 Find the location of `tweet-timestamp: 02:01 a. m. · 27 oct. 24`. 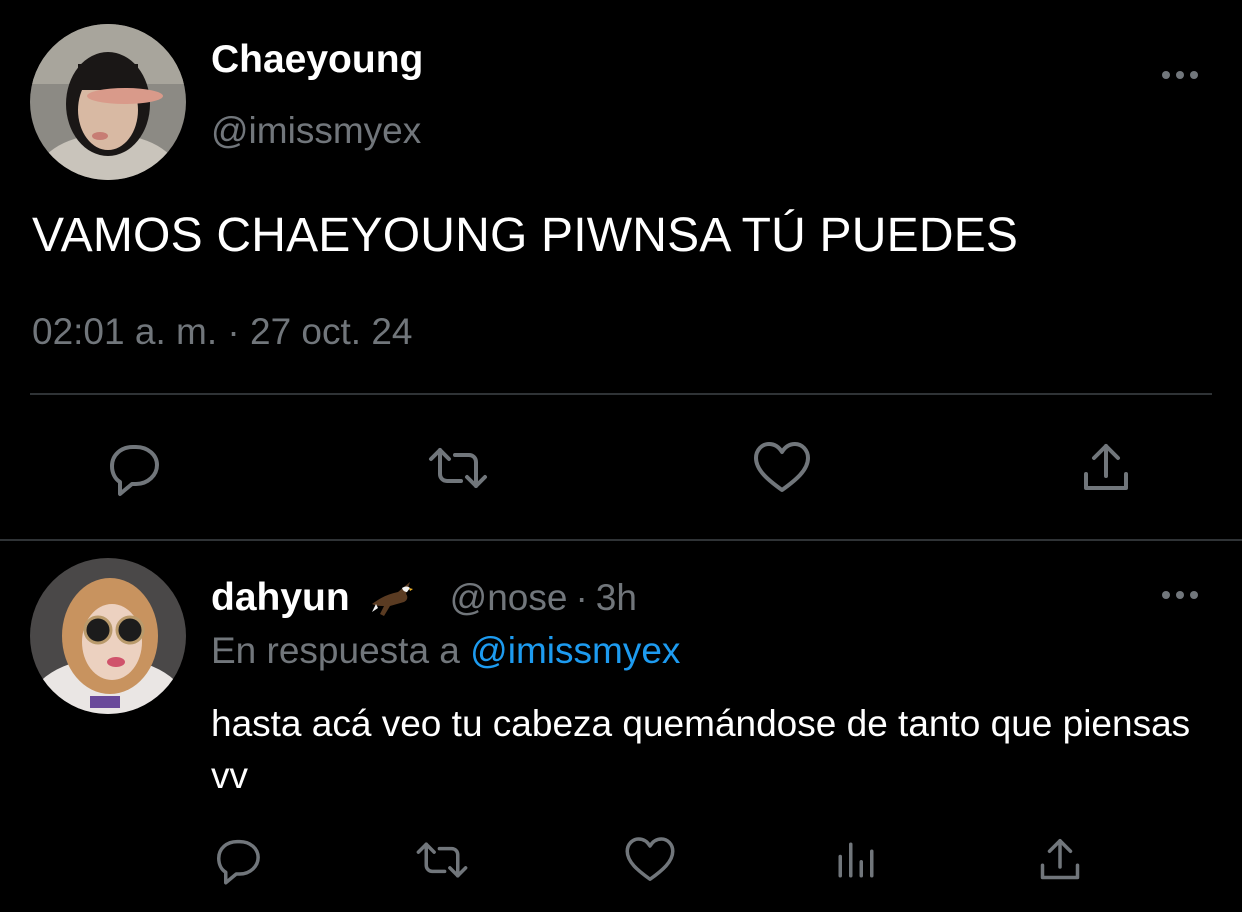

tweet-timestamp: 02:01 a. m. · 27 oct. 24 is located at coordinates (222, 332).